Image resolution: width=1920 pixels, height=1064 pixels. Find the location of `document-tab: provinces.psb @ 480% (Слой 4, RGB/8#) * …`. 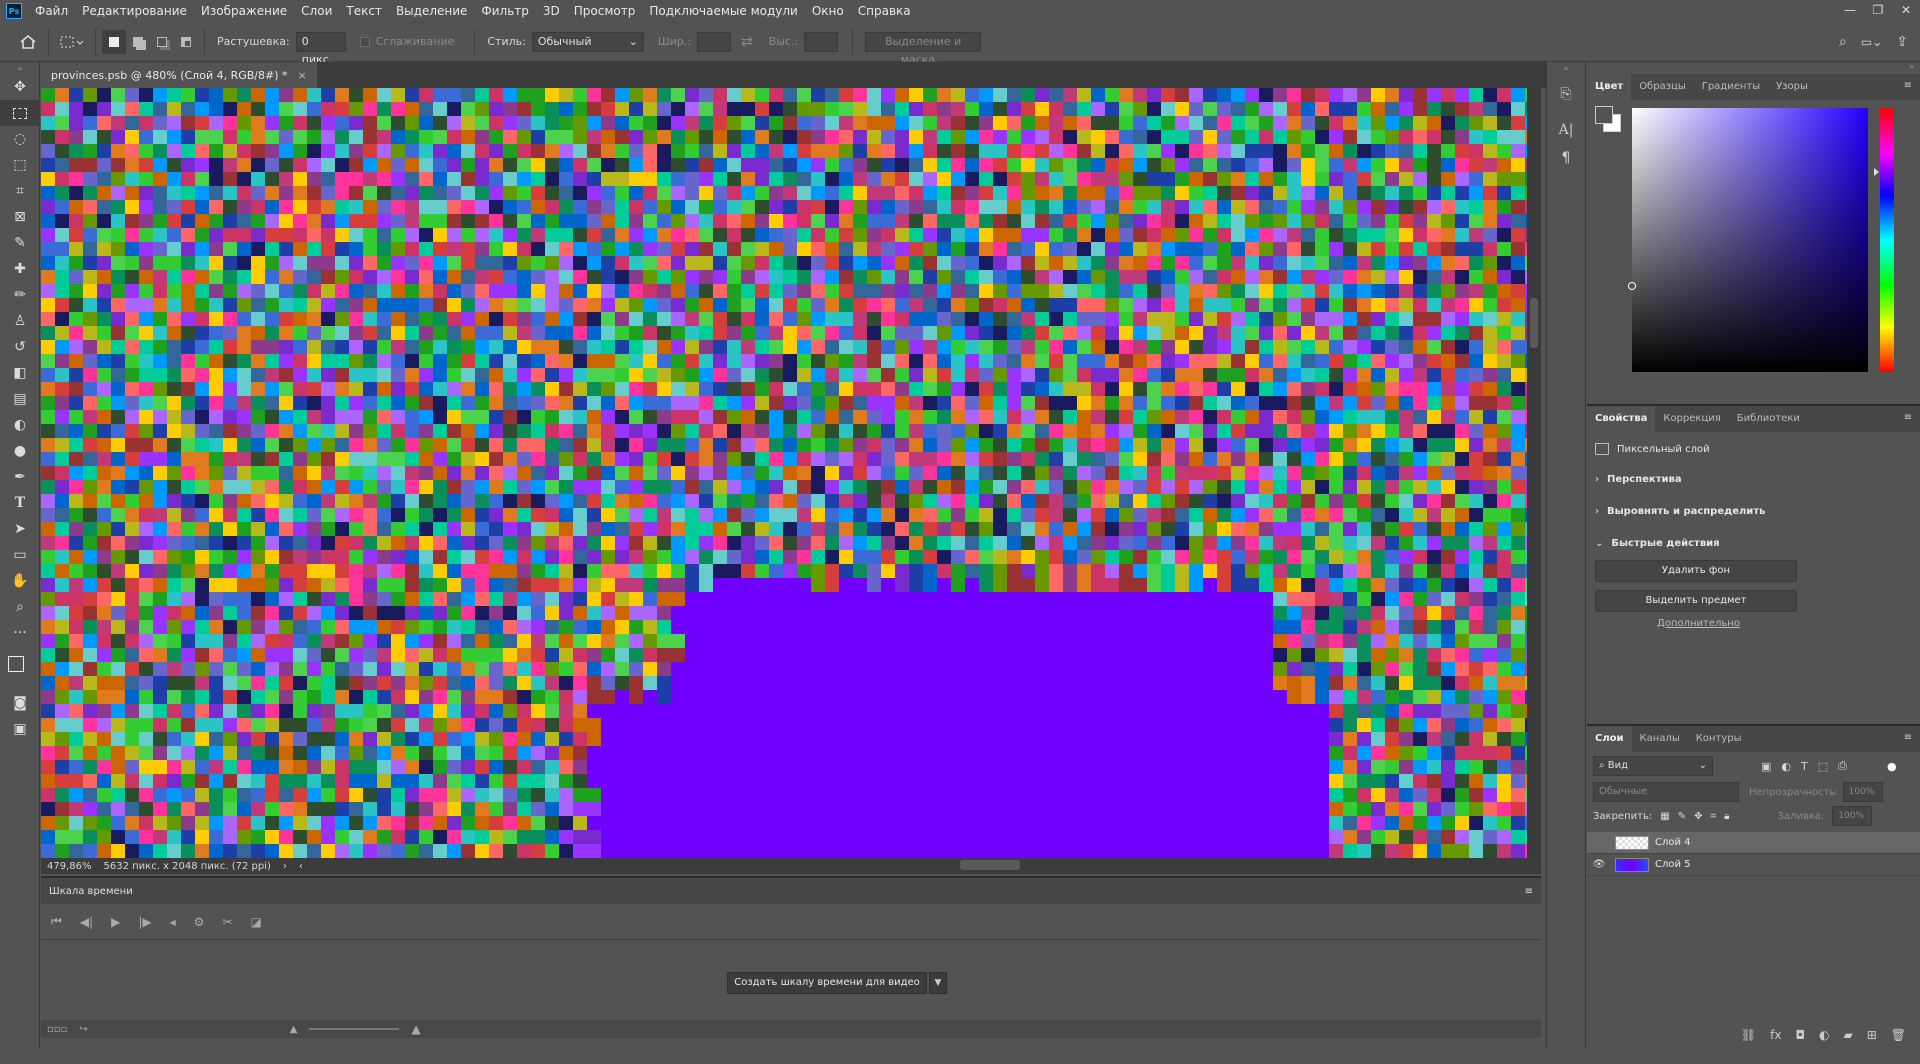

document-tab: provinces.psb @ 480% (Слой 4, RGB/8#) * … is located at coordinates (179, 75).